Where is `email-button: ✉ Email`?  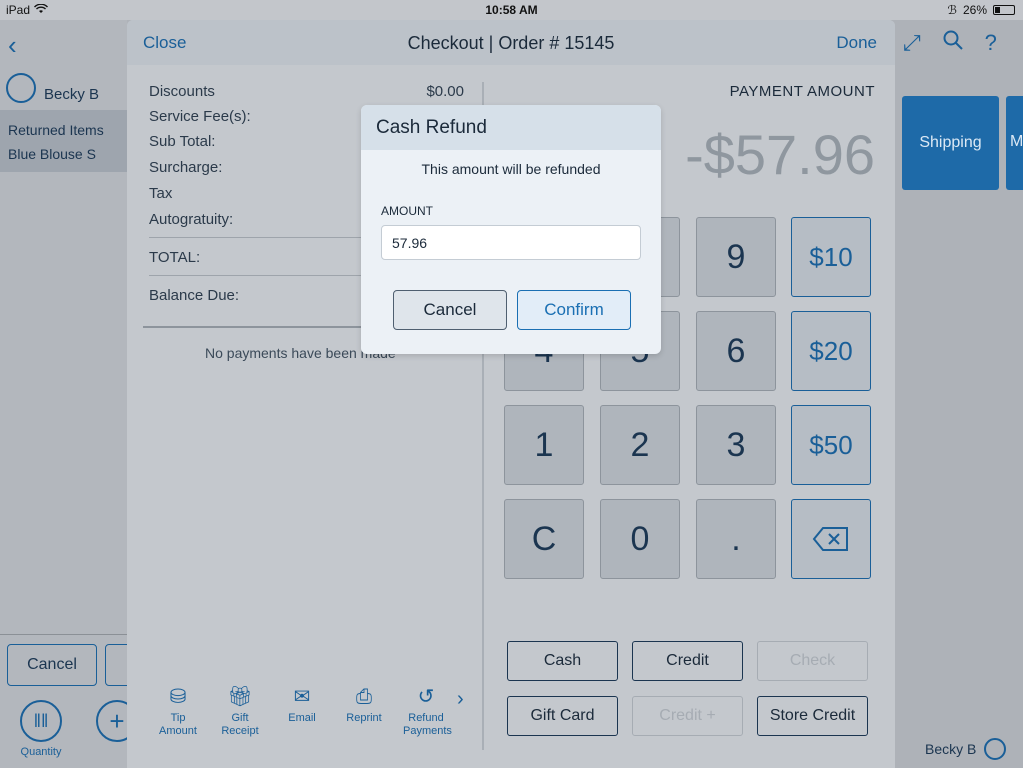
email-button: ✉ Email is located at coordinates (302, 710).